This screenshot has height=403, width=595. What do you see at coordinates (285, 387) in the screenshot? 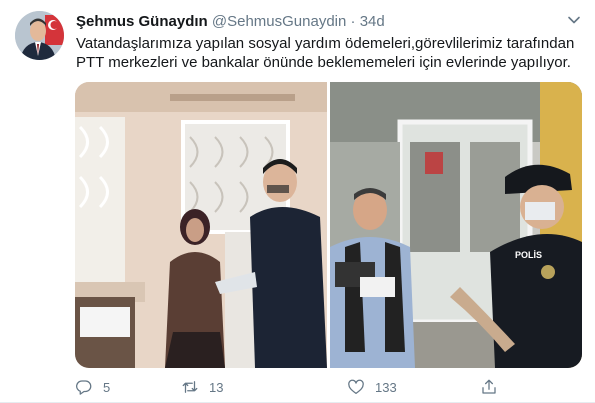
I see `tweet-actions: 5 13 133` at bounding box center [285, 387].